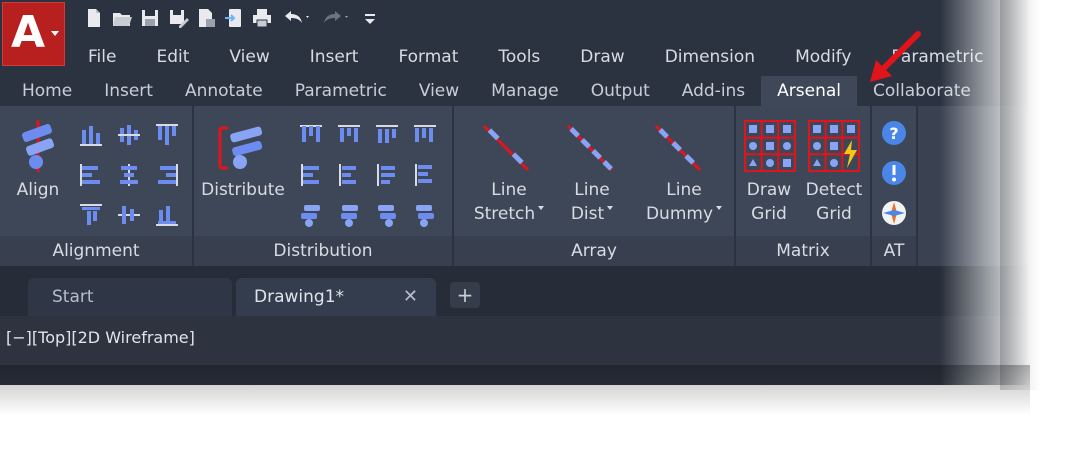 This screenshot has width=1080, height=471. What do you see at coordinates (587, 214) in the screenshot?
I see `line-dist-label-2: Dist` at bounding box center [587, 214].